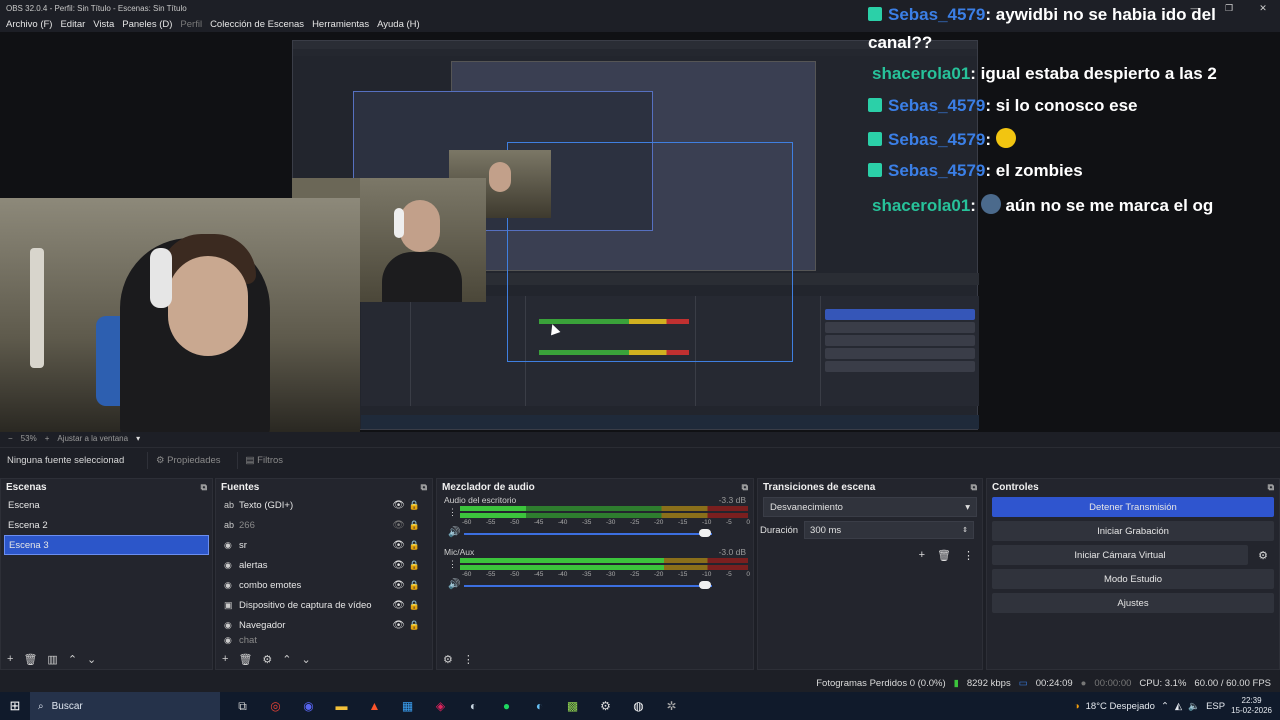  Describe the element at coordinates (324, 640) in the screenshot. I see `source-item: ◉ chat` at that location.